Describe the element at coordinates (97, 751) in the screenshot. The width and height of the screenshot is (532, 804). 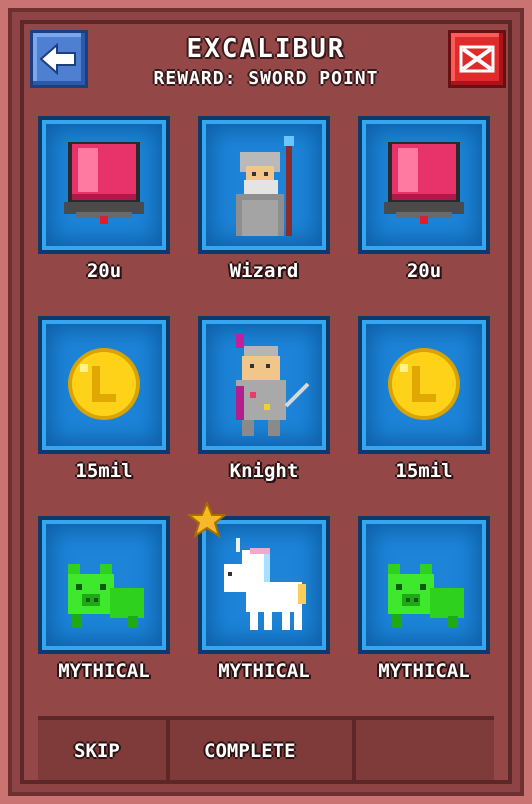
I see `skip-button: SKIP` at that location.